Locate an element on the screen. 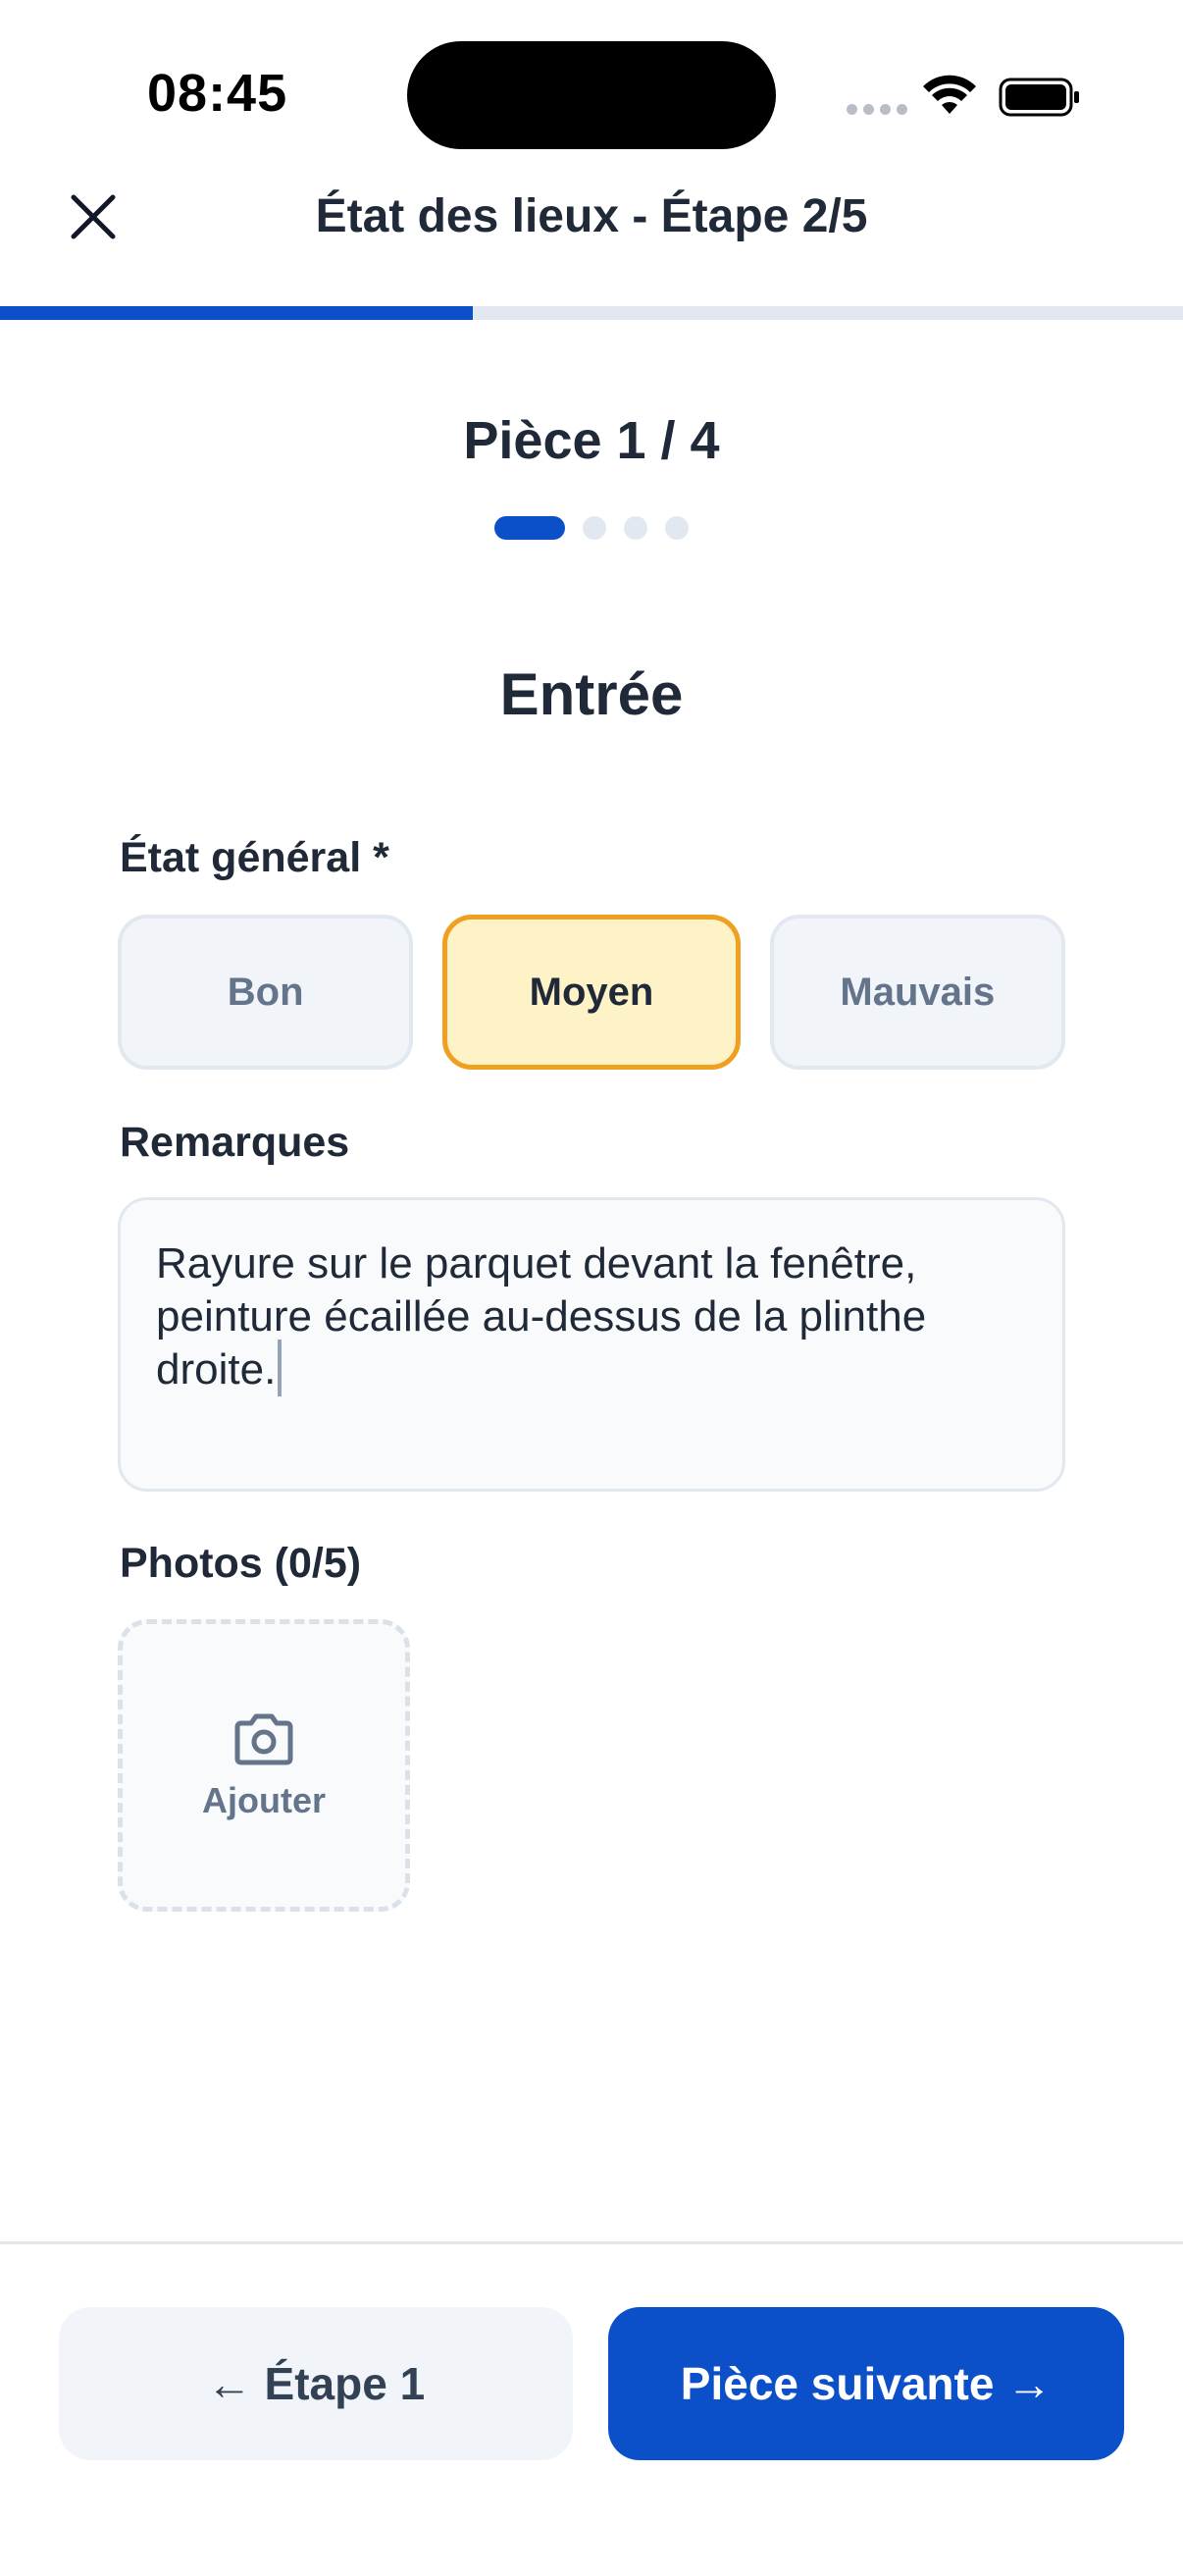  status-time: 08:45 is located at coordinates (217, 93).